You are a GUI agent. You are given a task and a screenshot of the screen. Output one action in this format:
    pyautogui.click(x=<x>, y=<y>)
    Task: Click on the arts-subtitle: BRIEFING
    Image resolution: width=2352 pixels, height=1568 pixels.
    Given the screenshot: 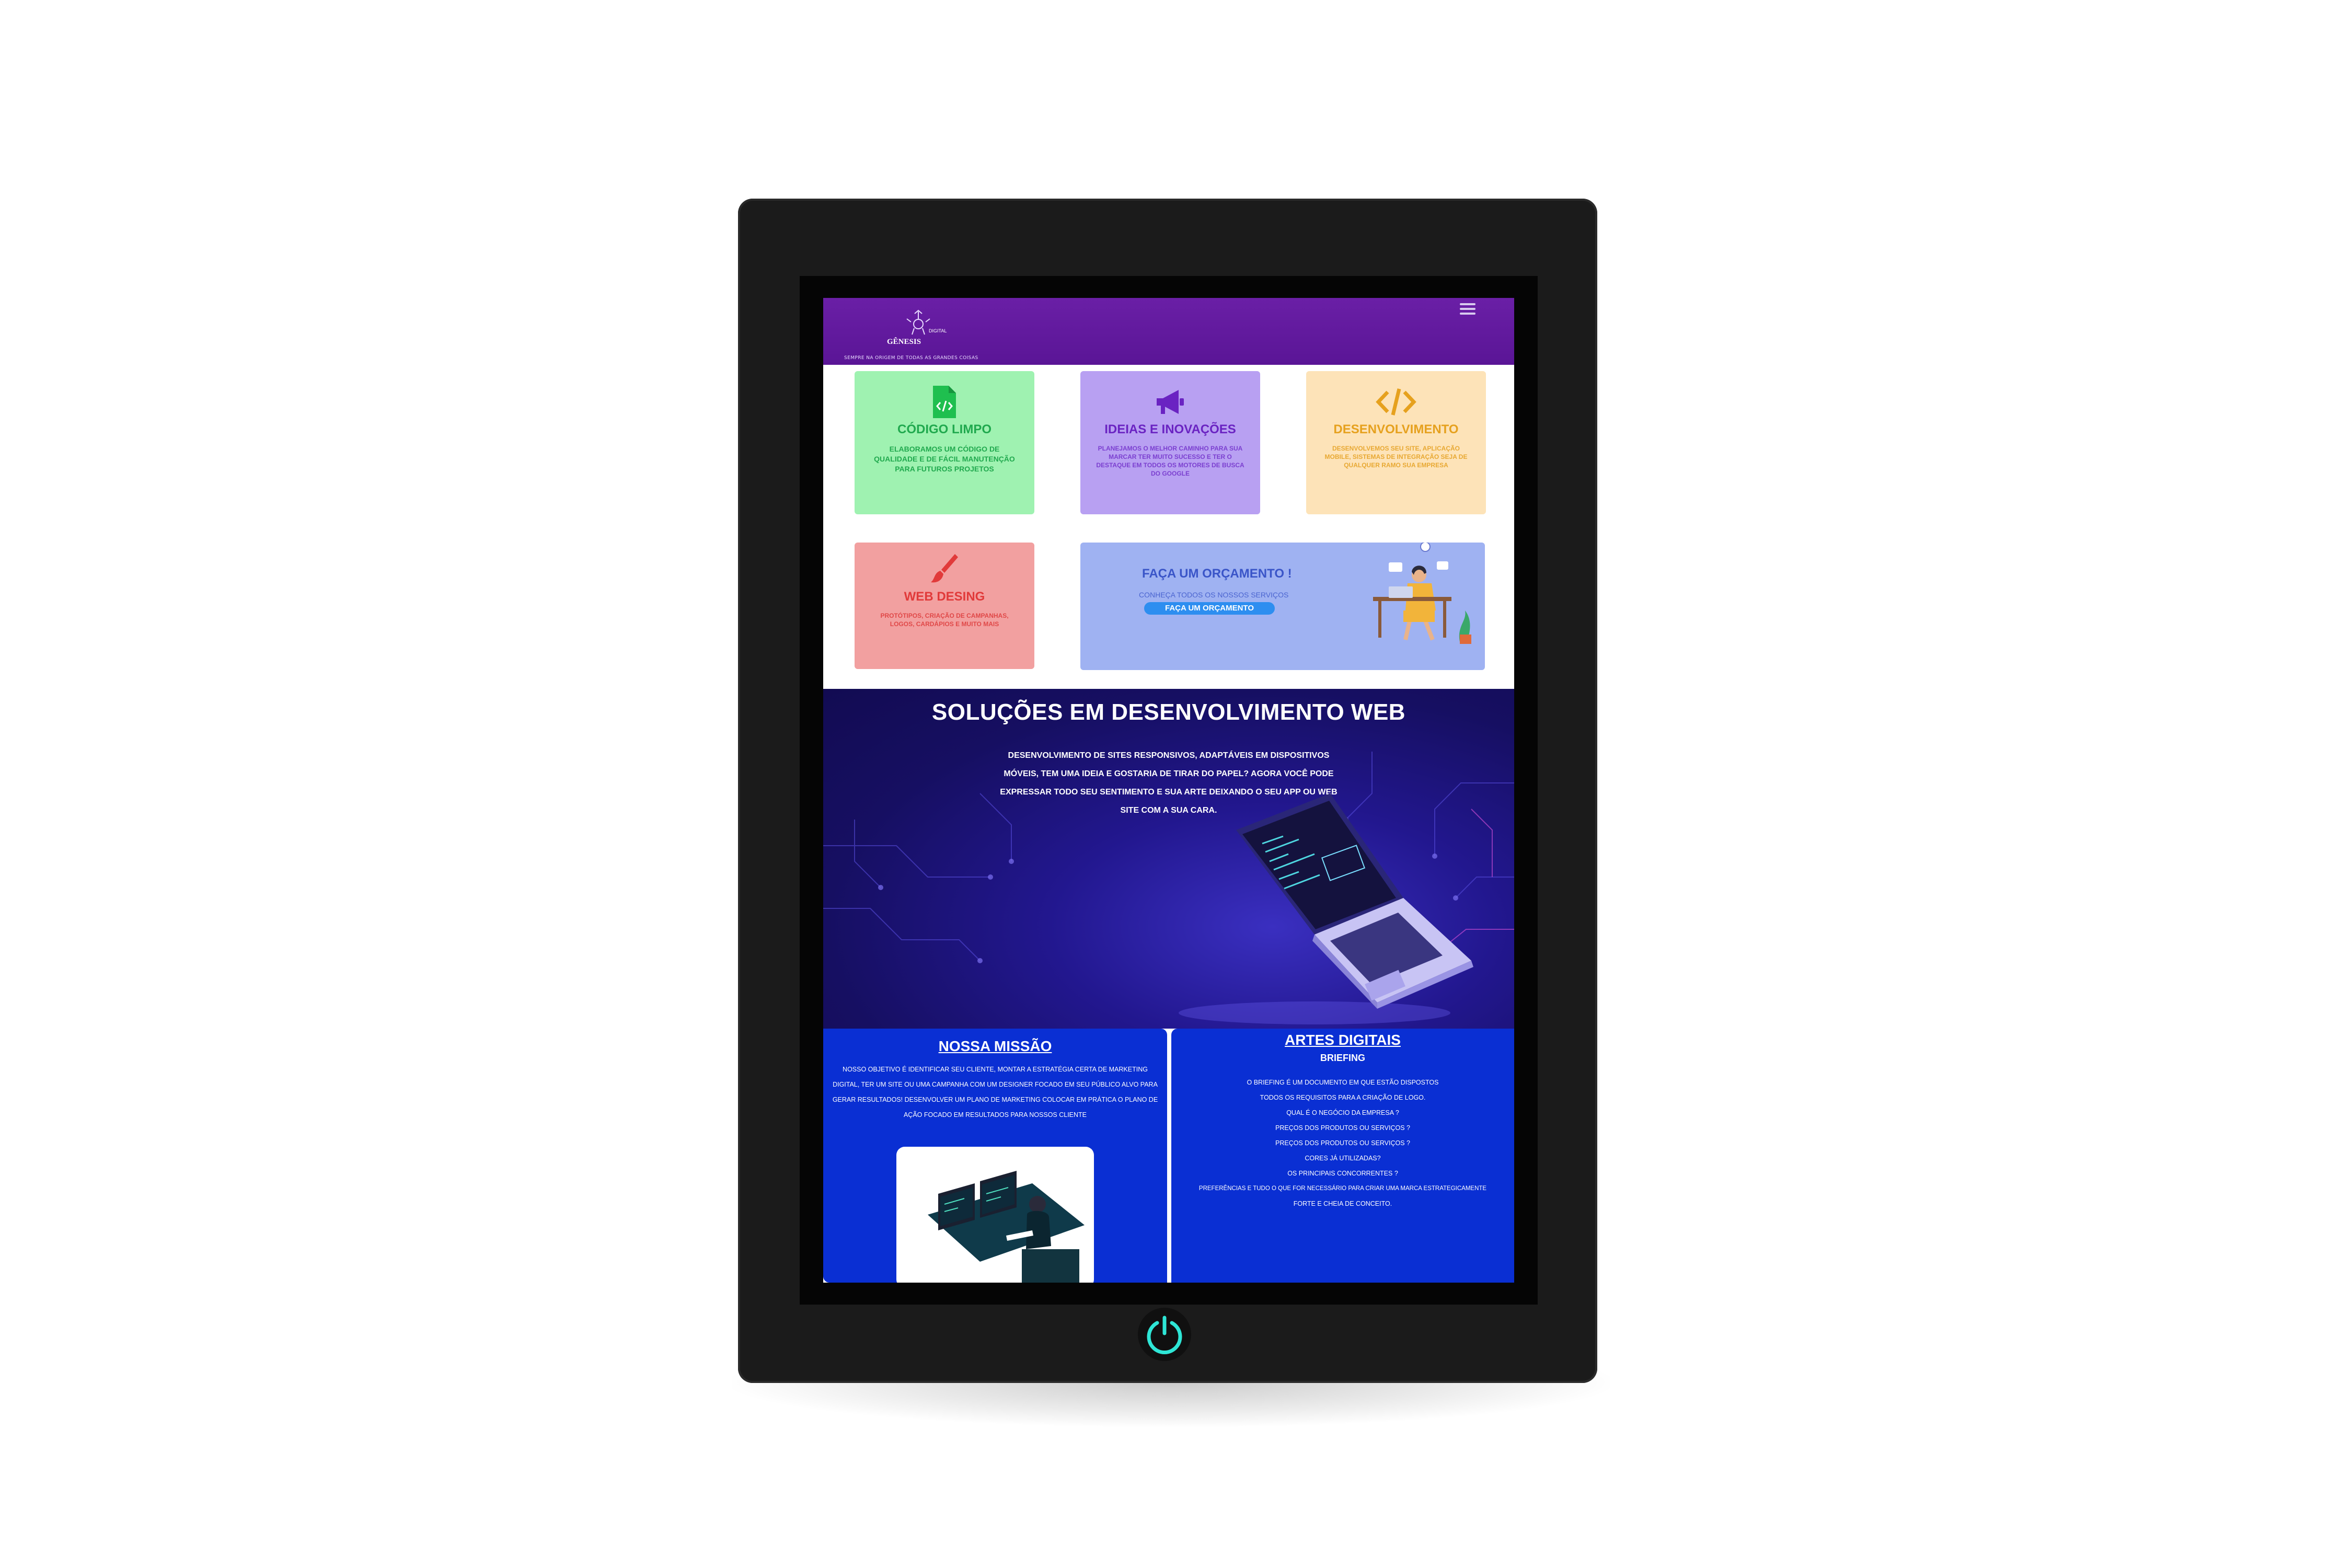 What is the action you would take?
    pyautogui.click(x=1342, y=1058)
    